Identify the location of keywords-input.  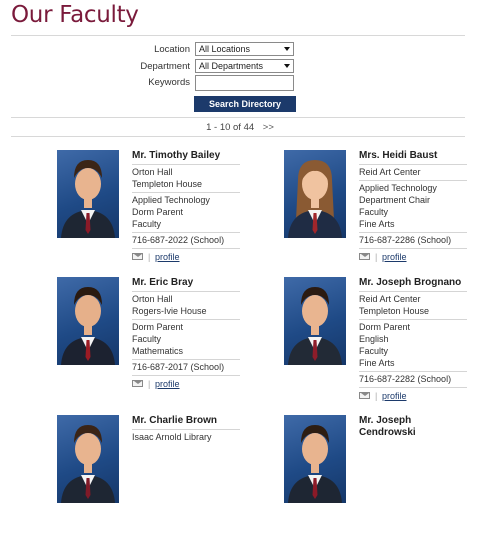
(244, 83).